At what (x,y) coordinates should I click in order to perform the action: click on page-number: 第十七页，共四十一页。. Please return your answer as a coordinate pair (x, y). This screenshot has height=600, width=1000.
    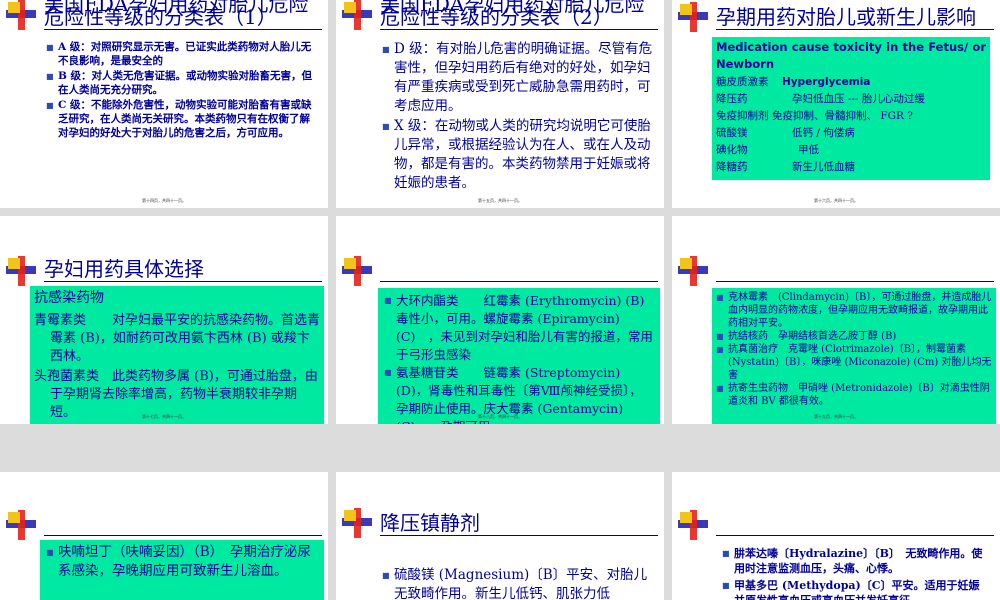
    Looking at the image, I should click on (164, 416).